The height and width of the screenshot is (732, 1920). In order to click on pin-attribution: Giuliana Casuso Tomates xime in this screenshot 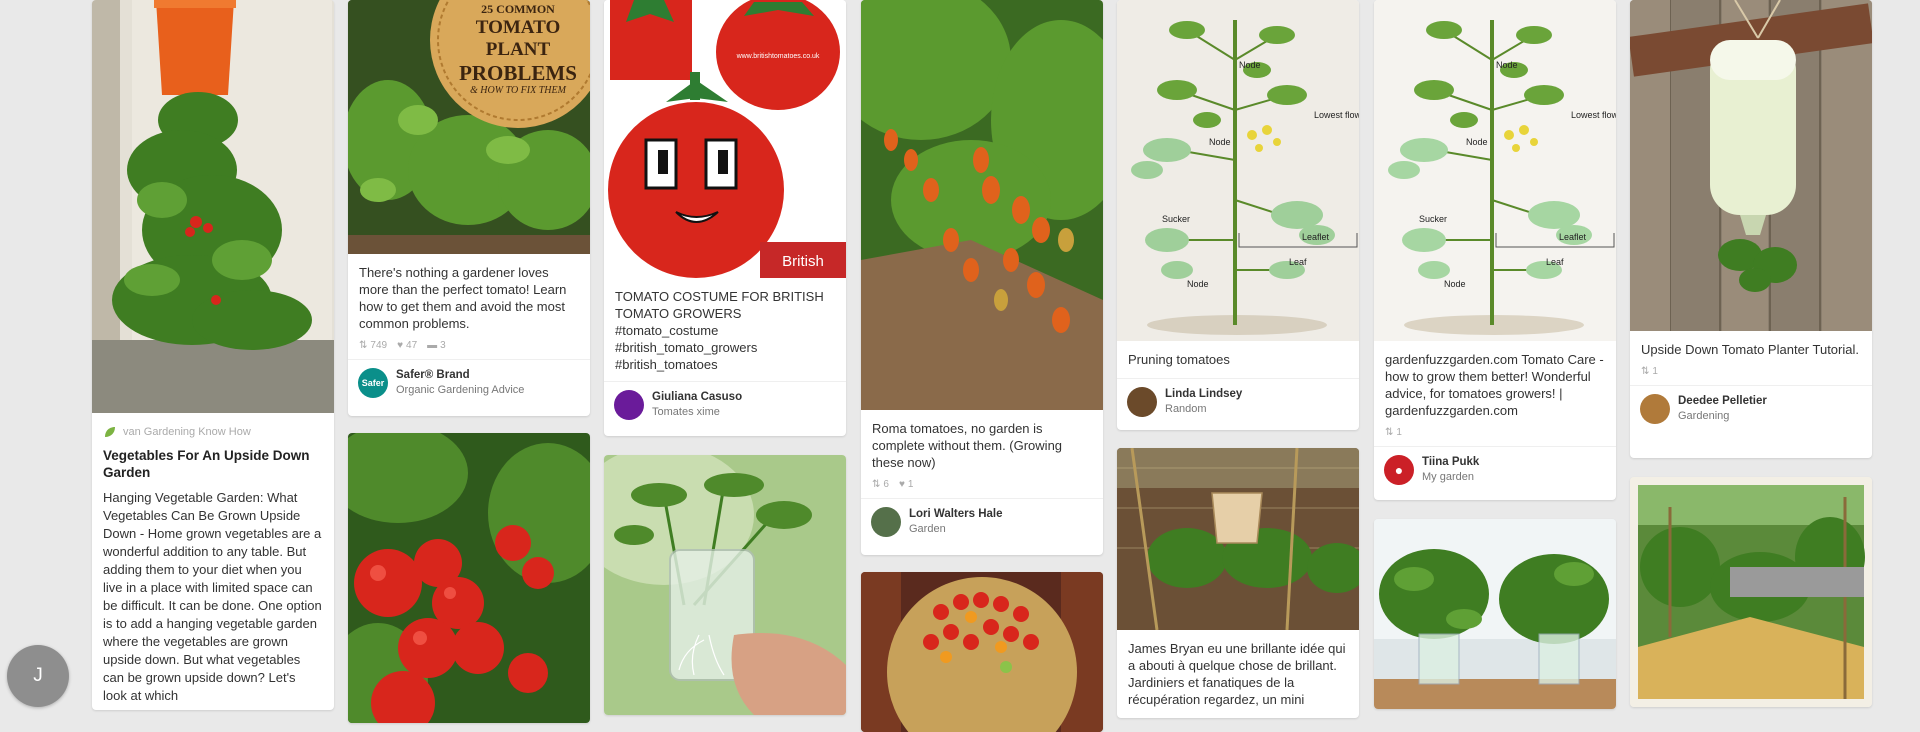, I will do `click(725, 404)`.